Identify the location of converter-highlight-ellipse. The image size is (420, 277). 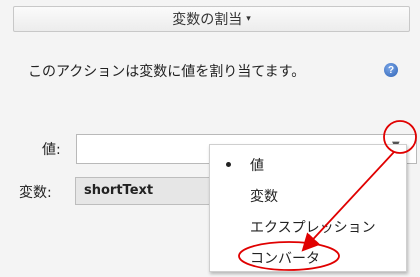
(289, 256).